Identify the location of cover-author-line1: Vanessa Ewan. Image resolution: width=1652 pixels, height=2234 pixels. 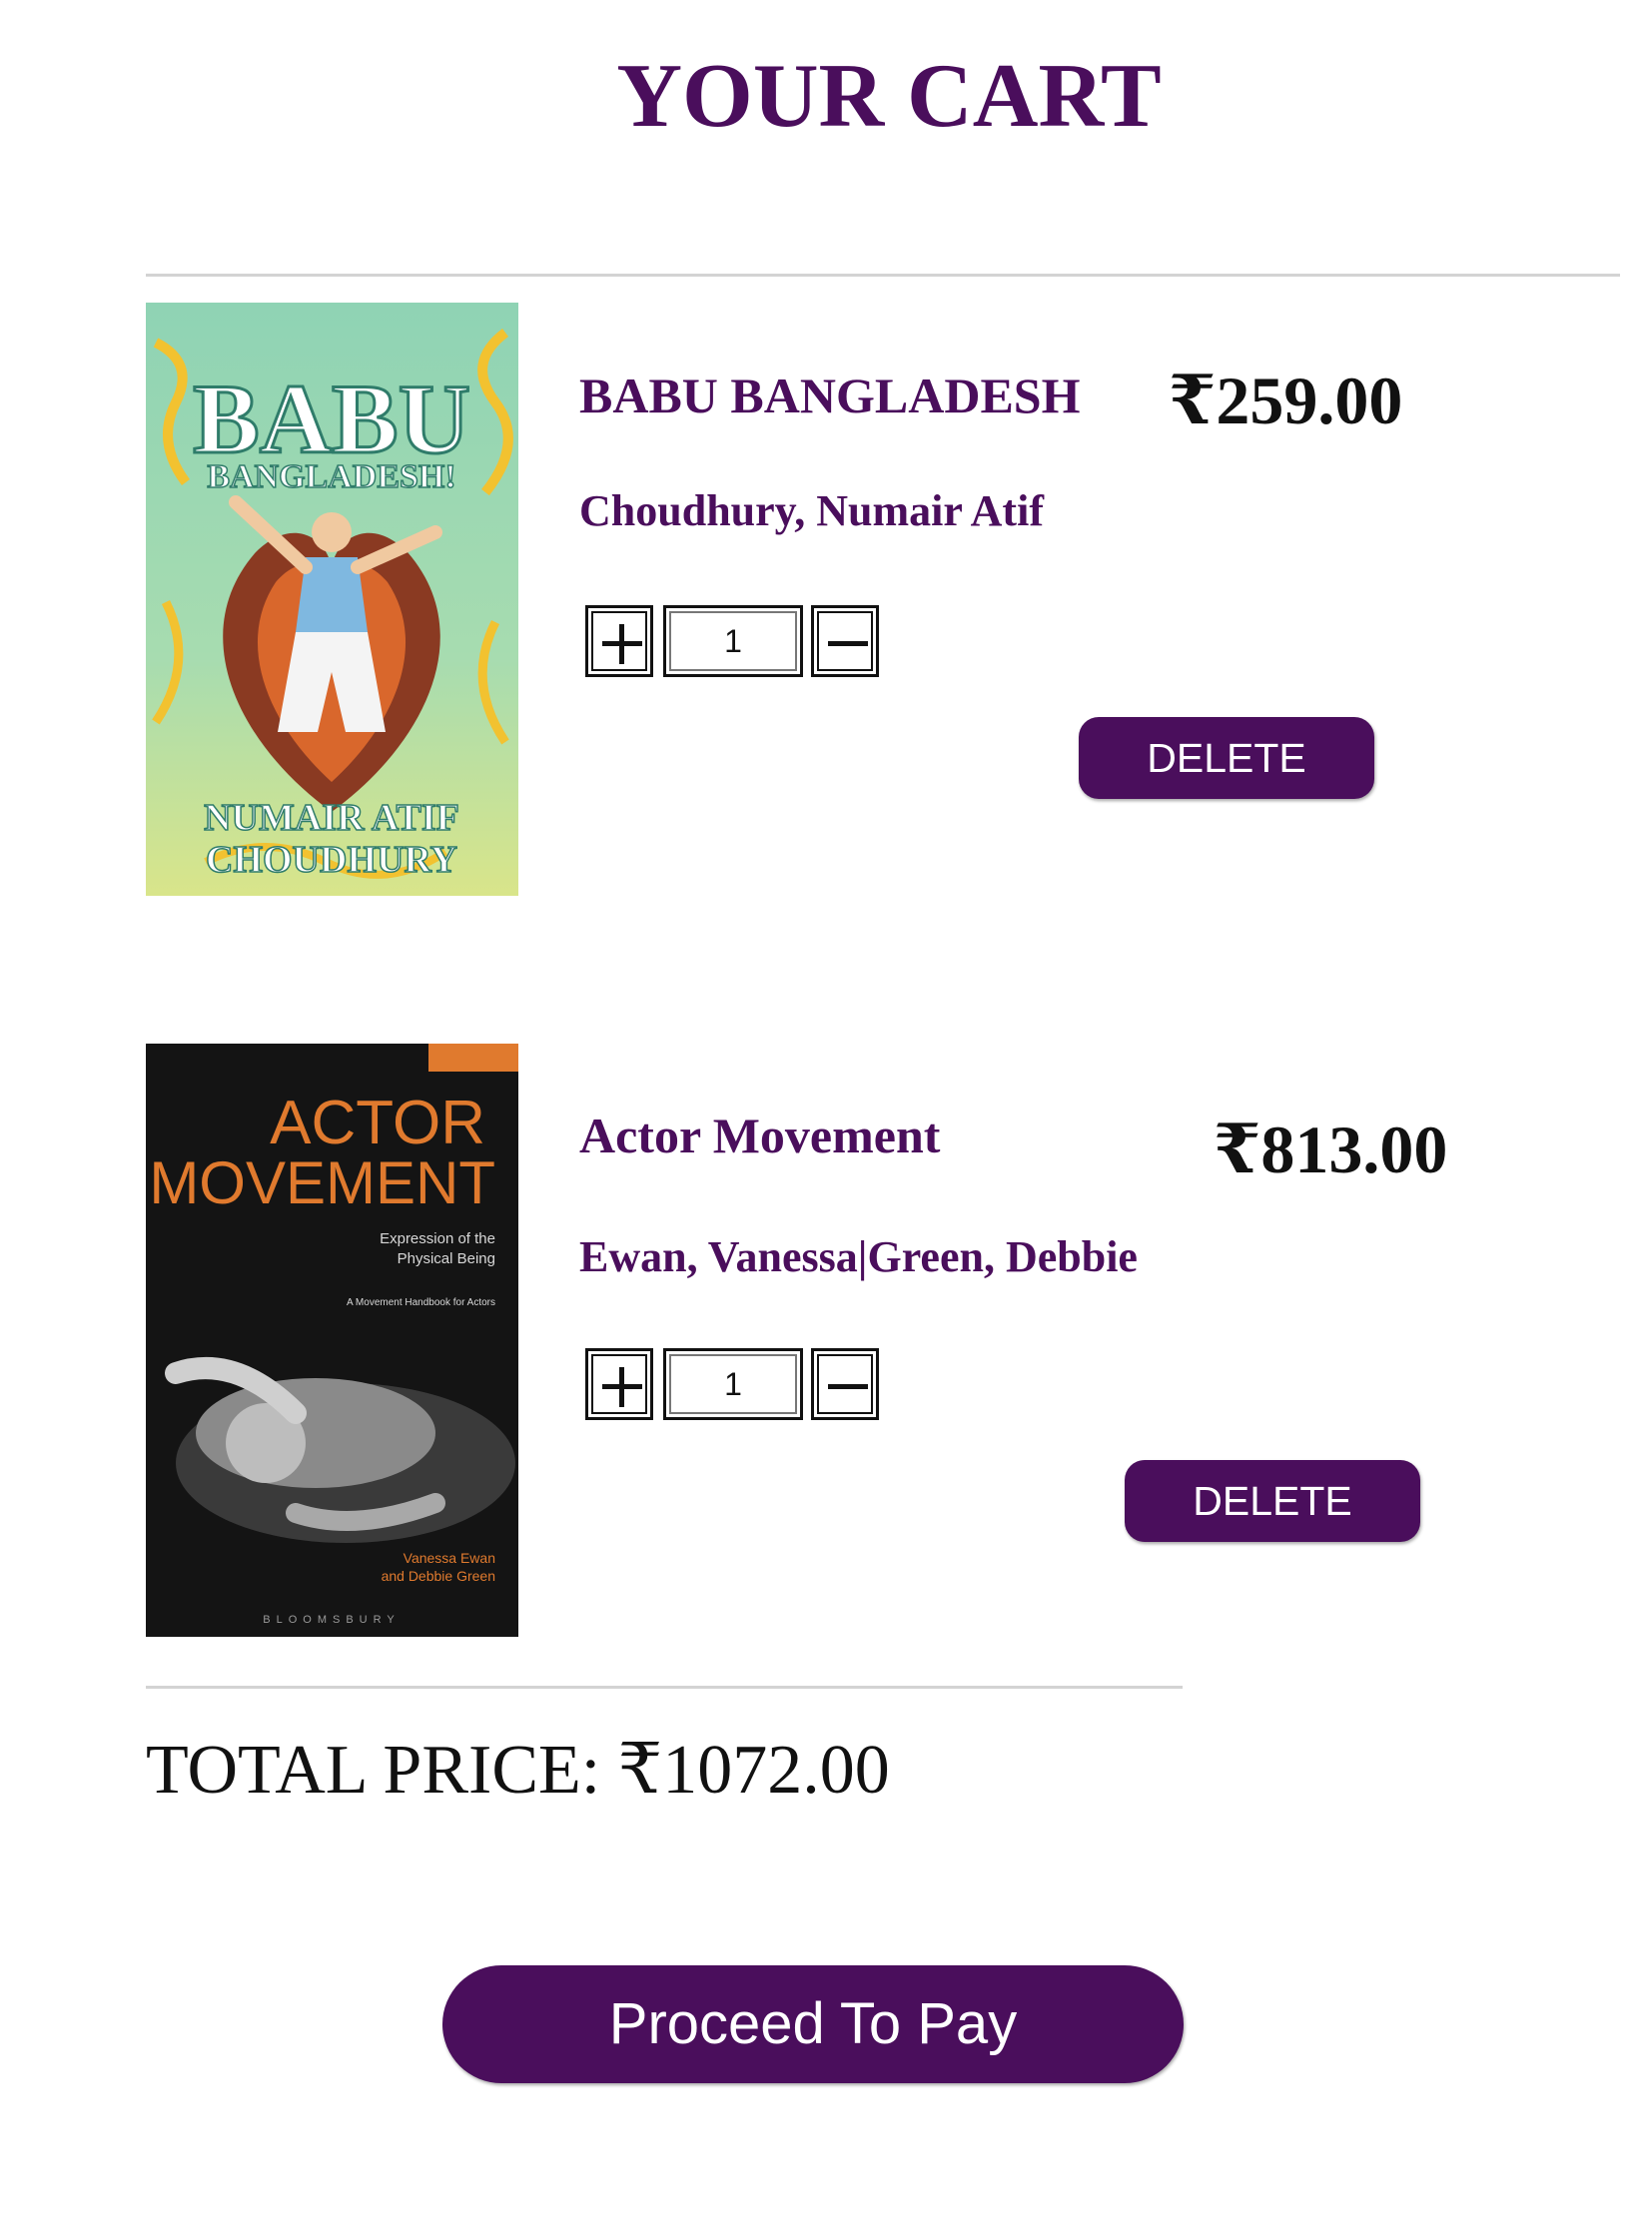
(449, 1558).